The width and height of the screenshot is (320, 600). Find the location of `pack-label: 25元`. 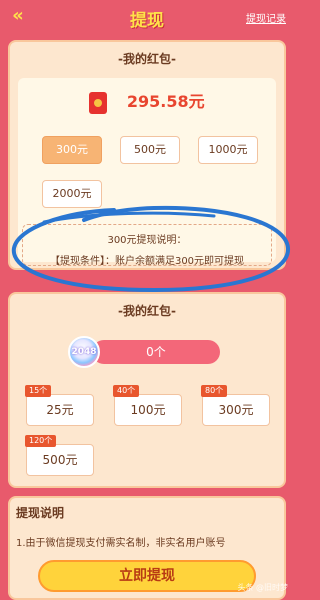

pack-label: 25元 is located at coordinates (60, 410).